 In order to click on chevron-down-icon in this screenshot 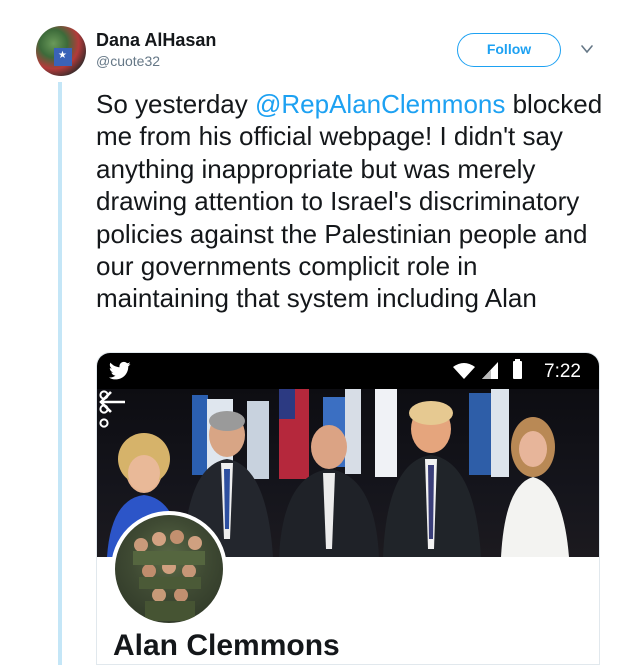, I will do `click(587, 49)`.